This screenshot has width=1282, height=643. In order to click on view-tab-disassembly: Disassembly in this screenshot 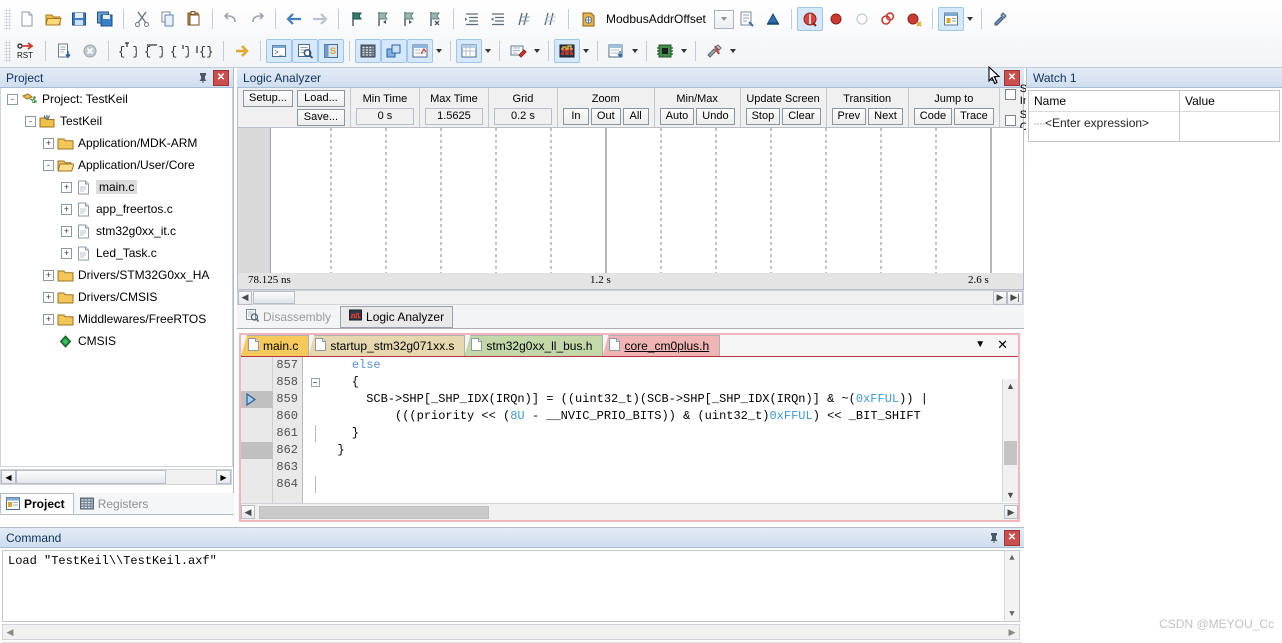, I will do `click(288, 317)`.